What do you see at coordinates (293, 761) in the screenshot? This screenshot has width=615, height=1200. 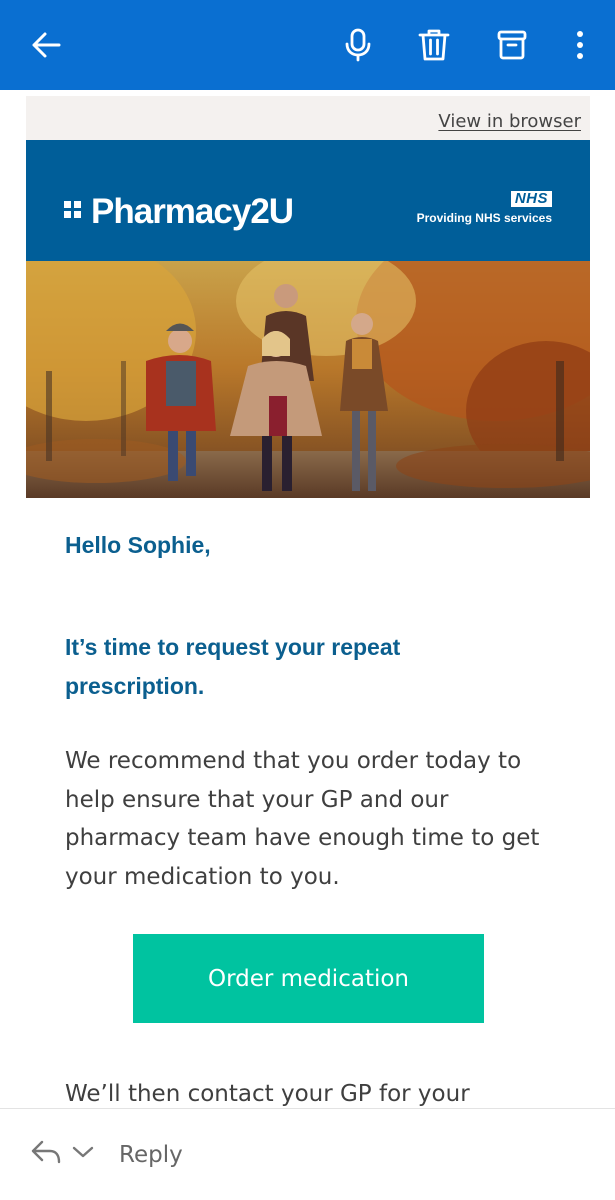 I see `body-line-1: We recommend that you order today to` at bounding box center [293, 761].